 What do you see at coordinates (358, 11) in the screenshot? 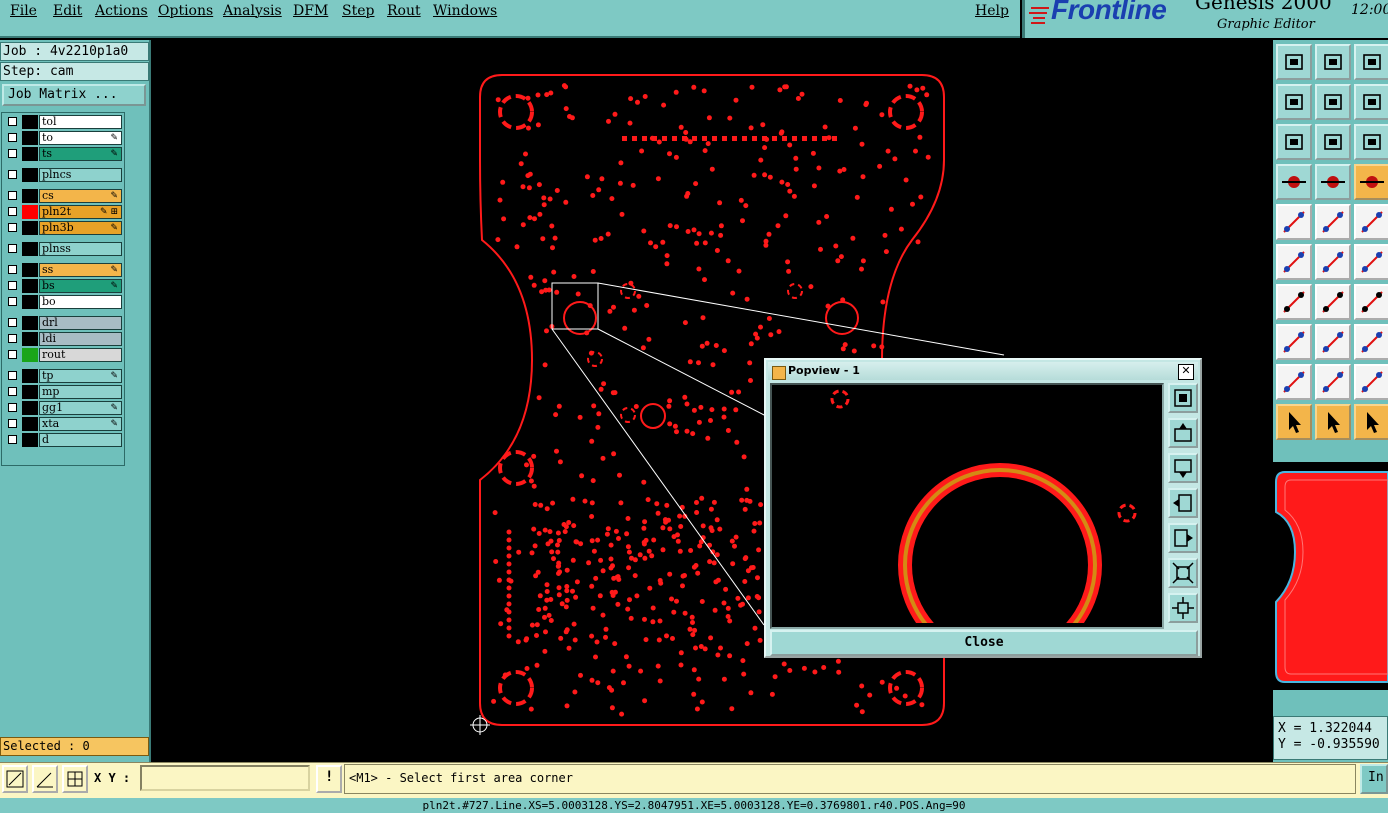
I see `menu-step: Step` at bounding box center [358, 11].